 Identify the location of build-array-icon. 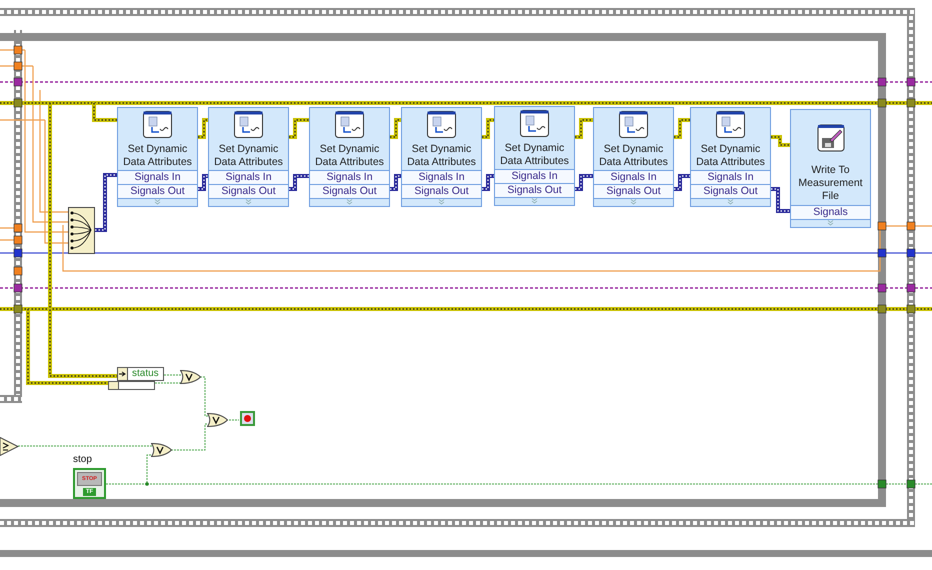
(81, 230).